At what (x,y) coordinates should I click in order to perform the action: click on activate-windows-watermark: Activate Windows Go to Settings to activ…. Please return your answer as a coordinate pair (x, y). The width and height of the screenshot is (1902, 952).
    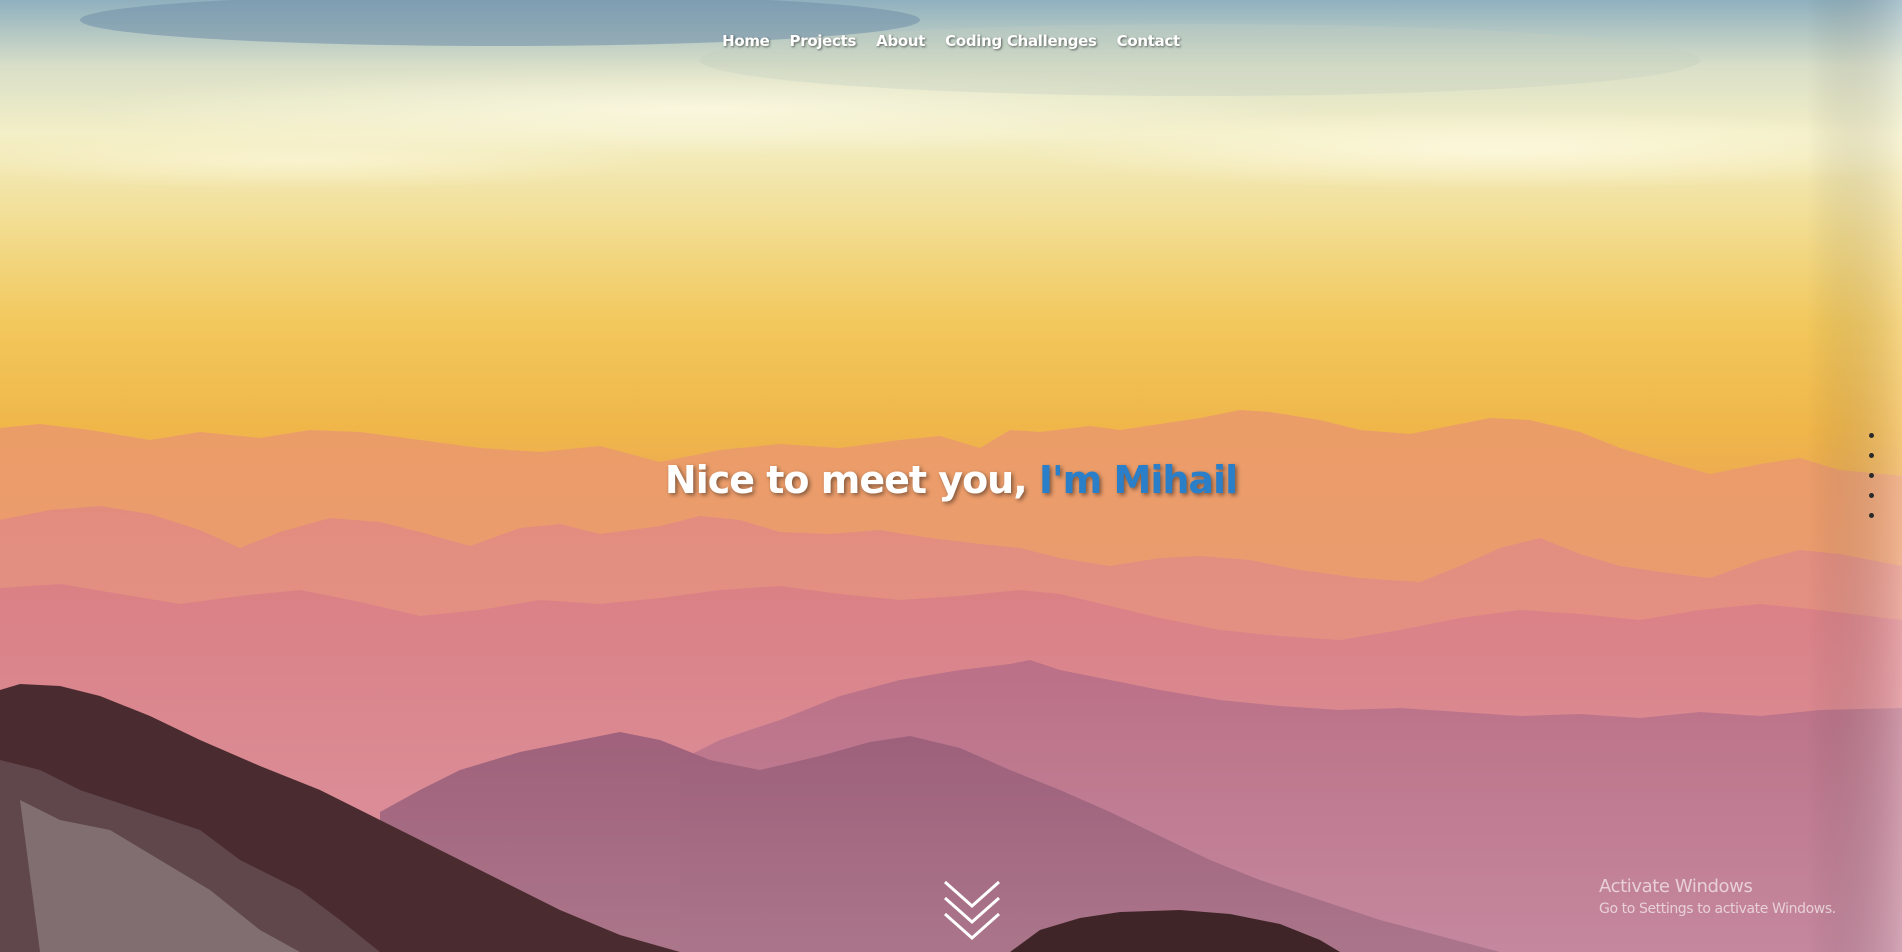
    Looking at the image, I should click on (1717, 897).